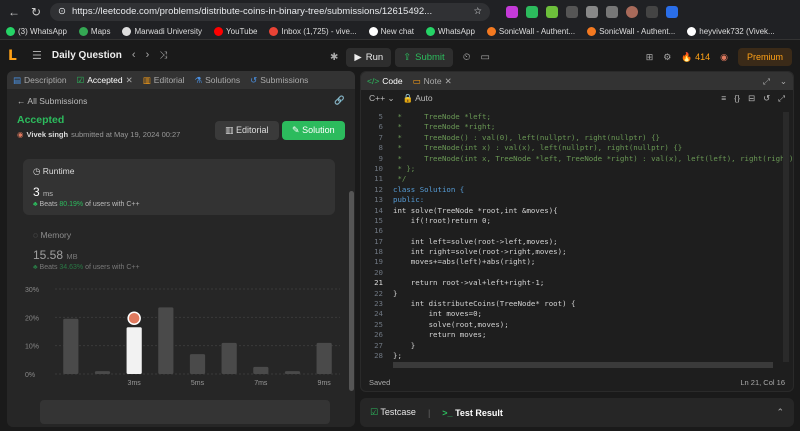  I want to click on expand-icon: ⤢, so click(766, 81).